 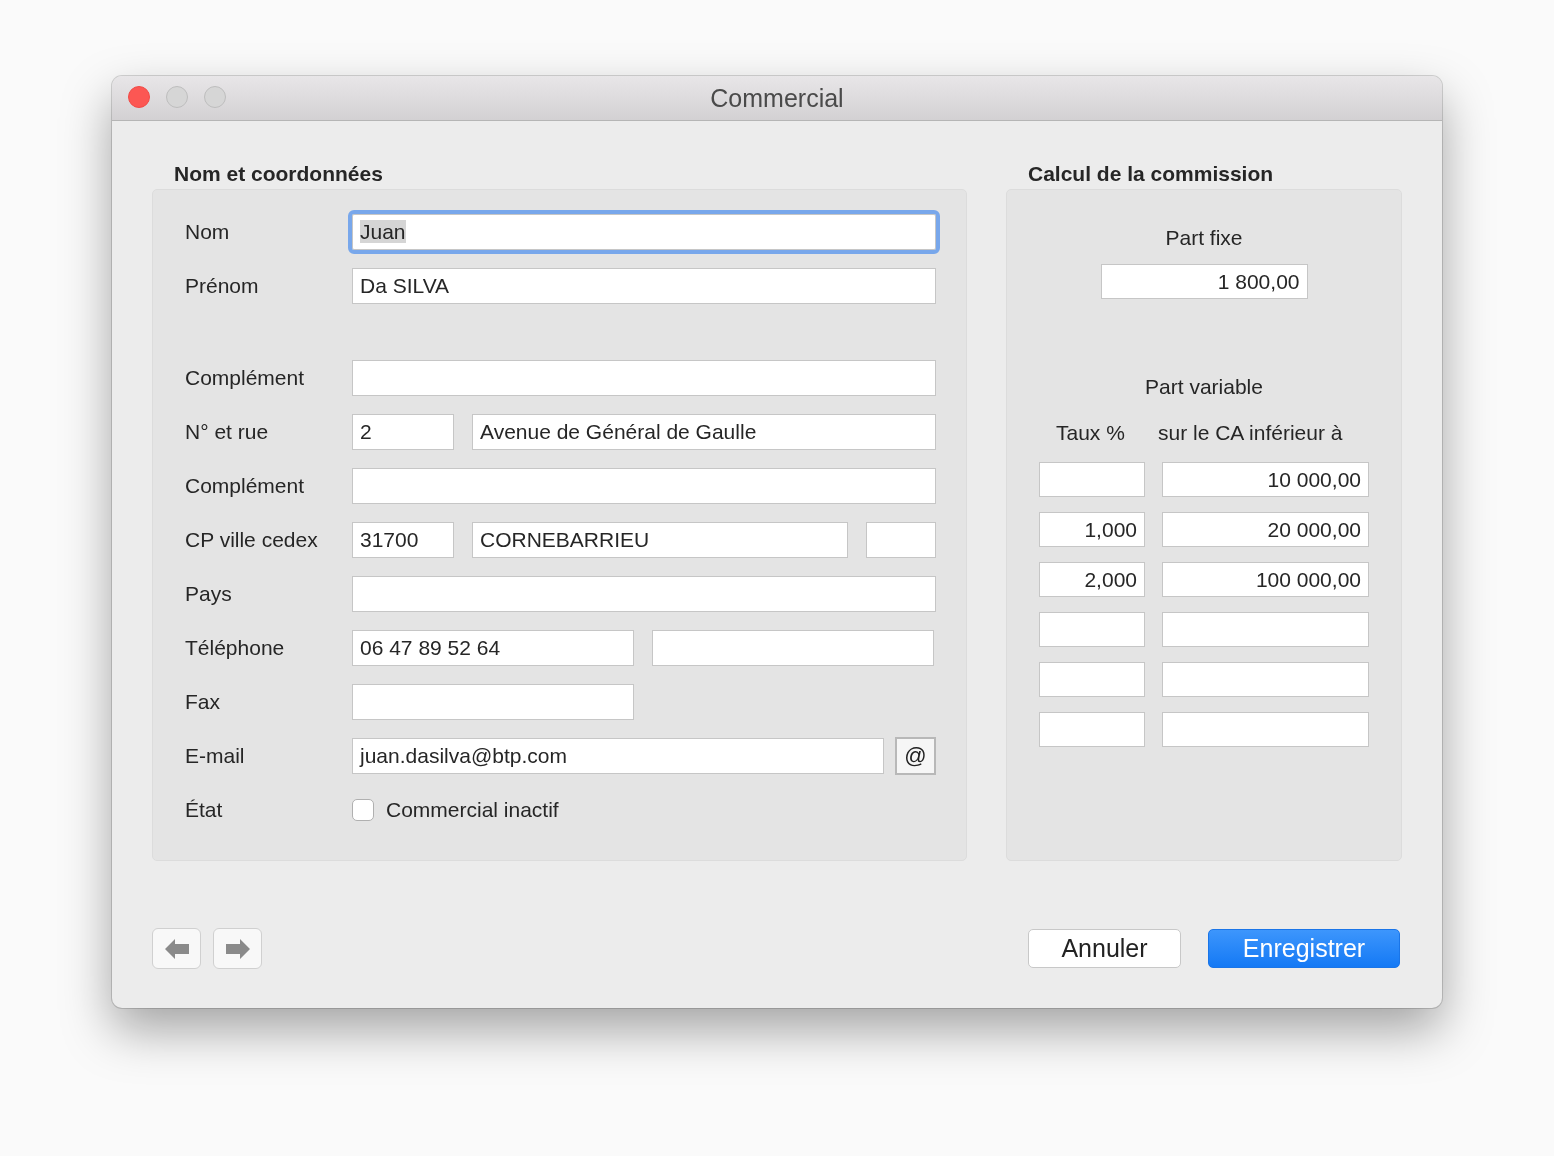 I want to click on left-arrow-icon, so click(x=176, y=948).